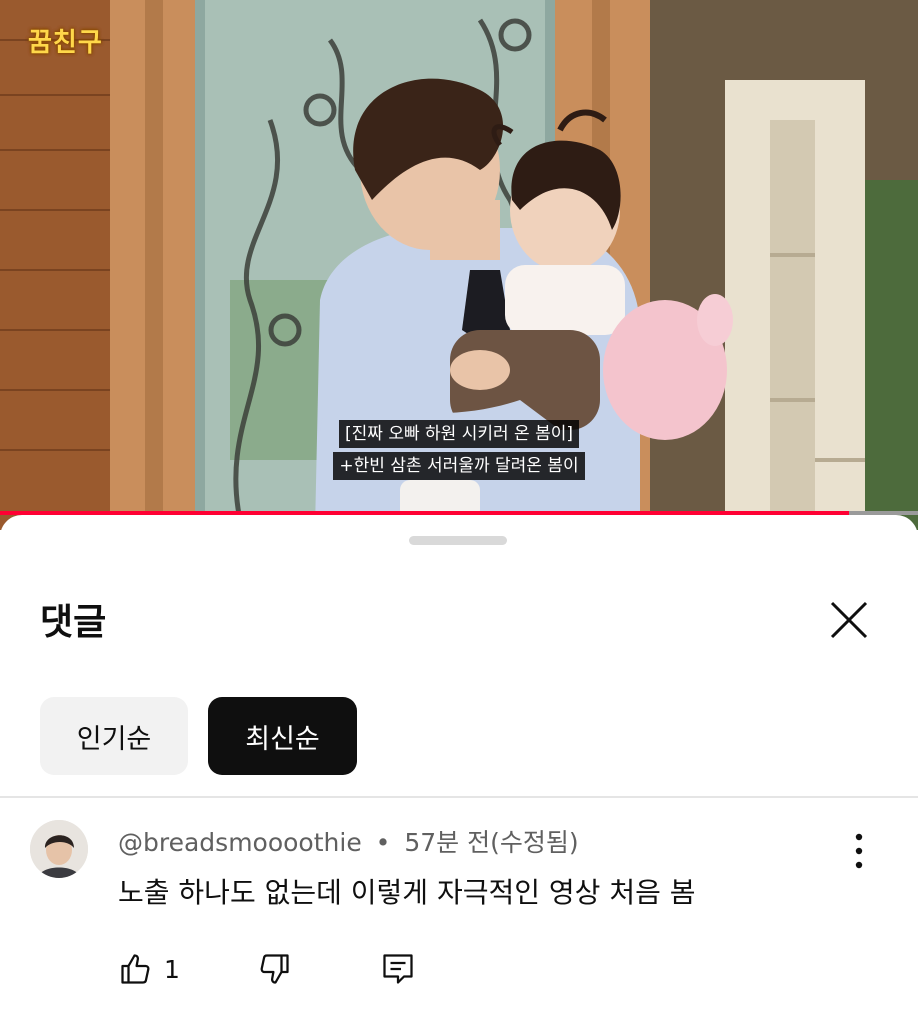 The image size is (918, 1024). What do you see at coordinates (114, 739) in the screenshot?
I see `sort-chip-label: 인기순` at bounding box center [114, 739].